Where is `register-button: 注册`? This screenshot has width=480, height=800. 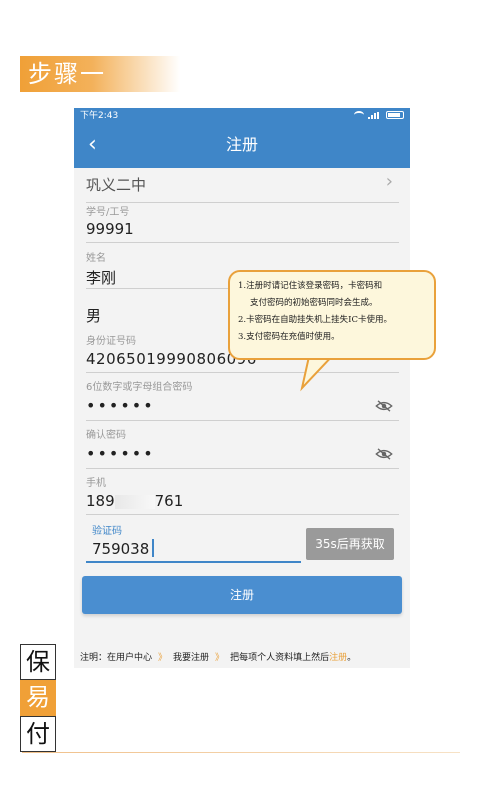 register-button: 注册 is located at coordinates (242, 595).